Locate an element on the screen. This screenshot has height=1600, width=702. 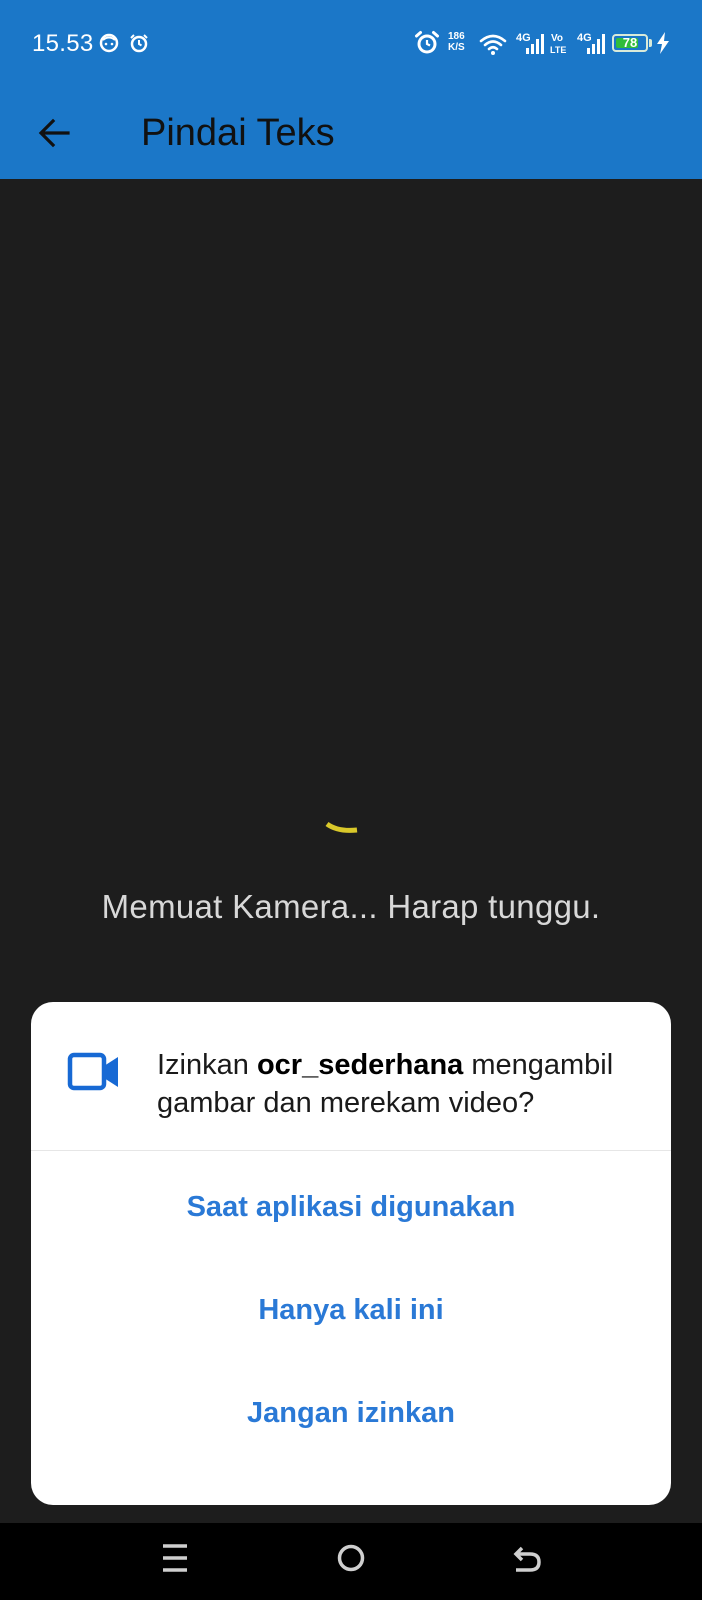
menu-icon is located at coordinates (175, 1558).